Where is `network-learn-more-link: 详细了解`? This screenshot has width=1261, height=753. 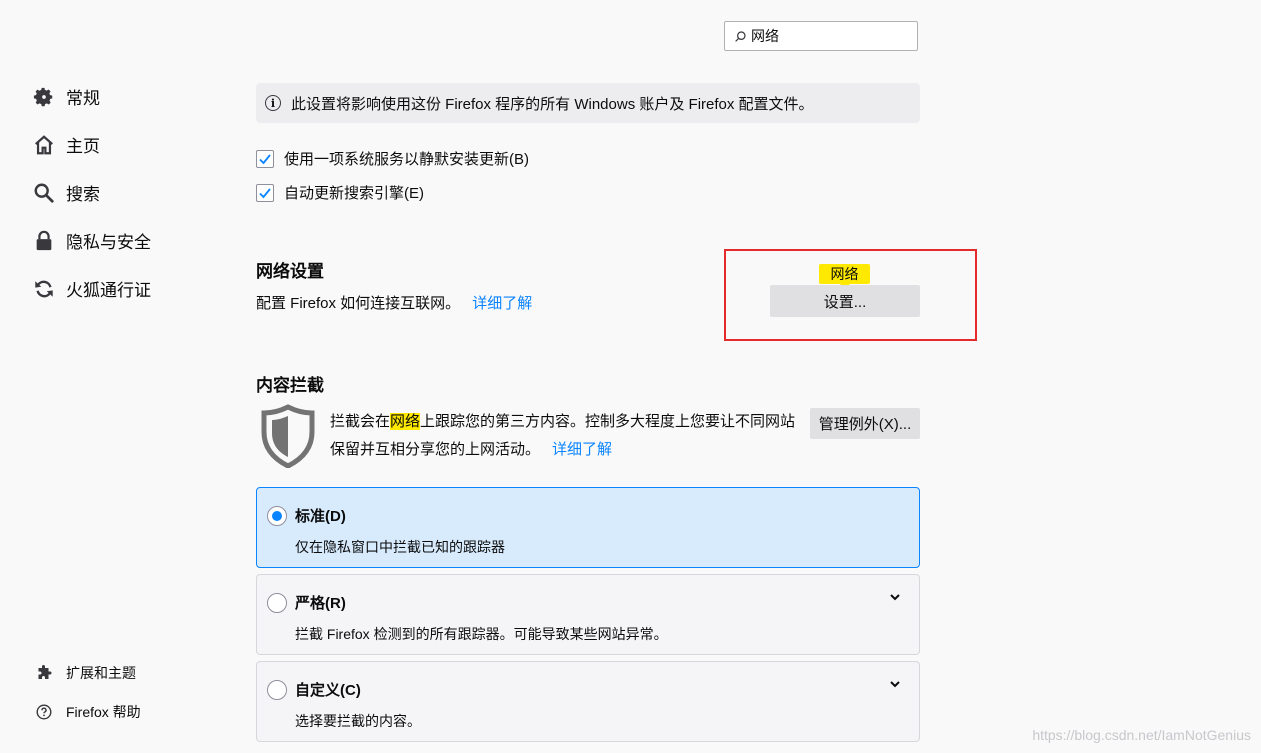
network-learn-more-link: 详细了解 is located at coordinates (502, 303).